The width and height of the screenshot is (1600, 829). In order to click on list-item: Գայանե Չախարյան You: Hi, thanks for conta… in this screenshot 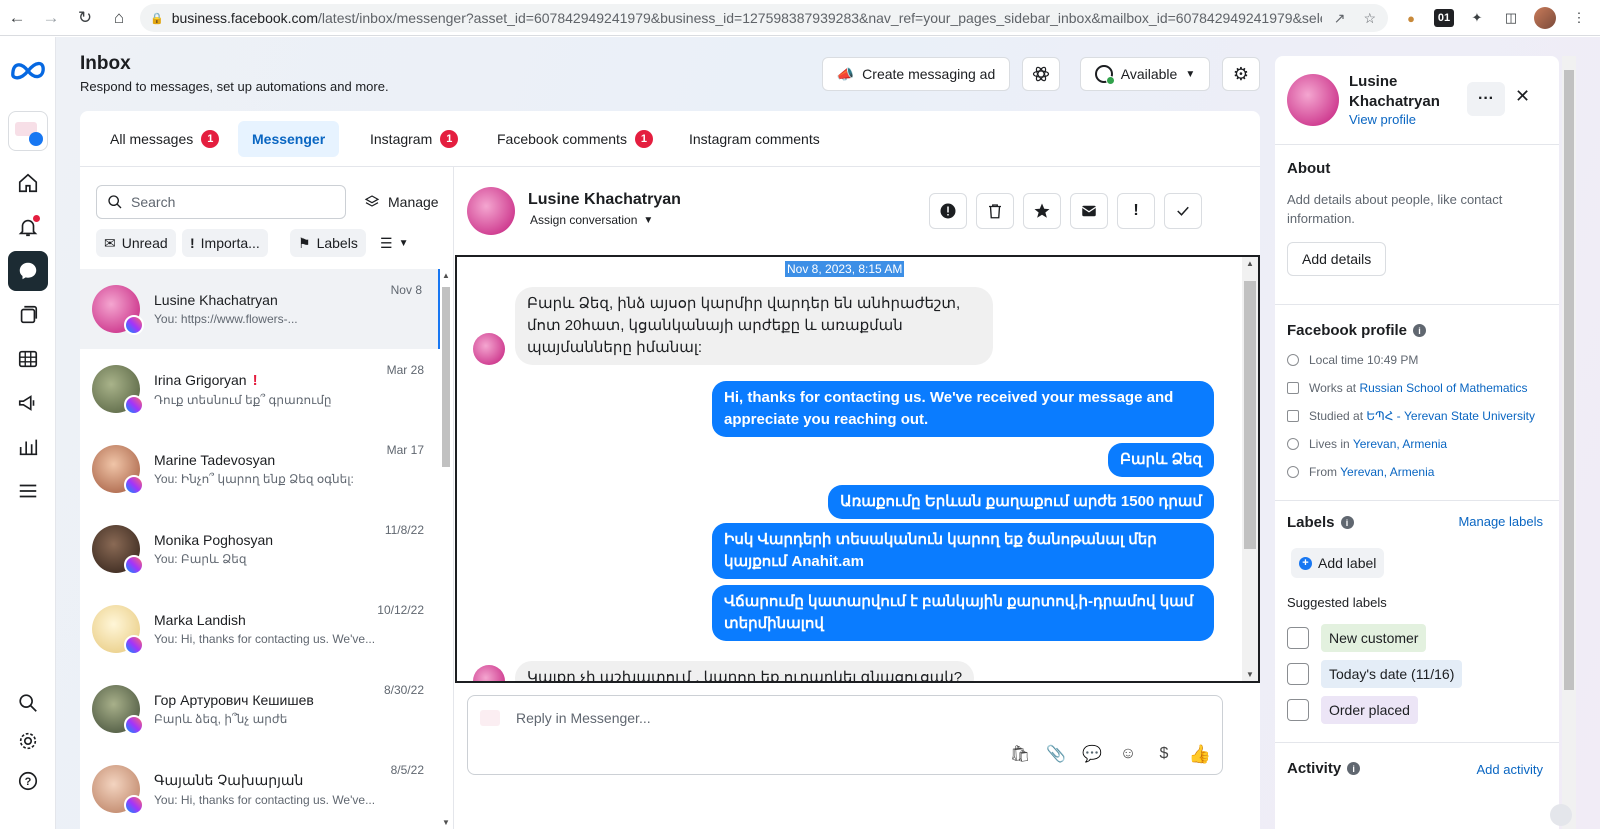, I will do `click(260, 789)`.